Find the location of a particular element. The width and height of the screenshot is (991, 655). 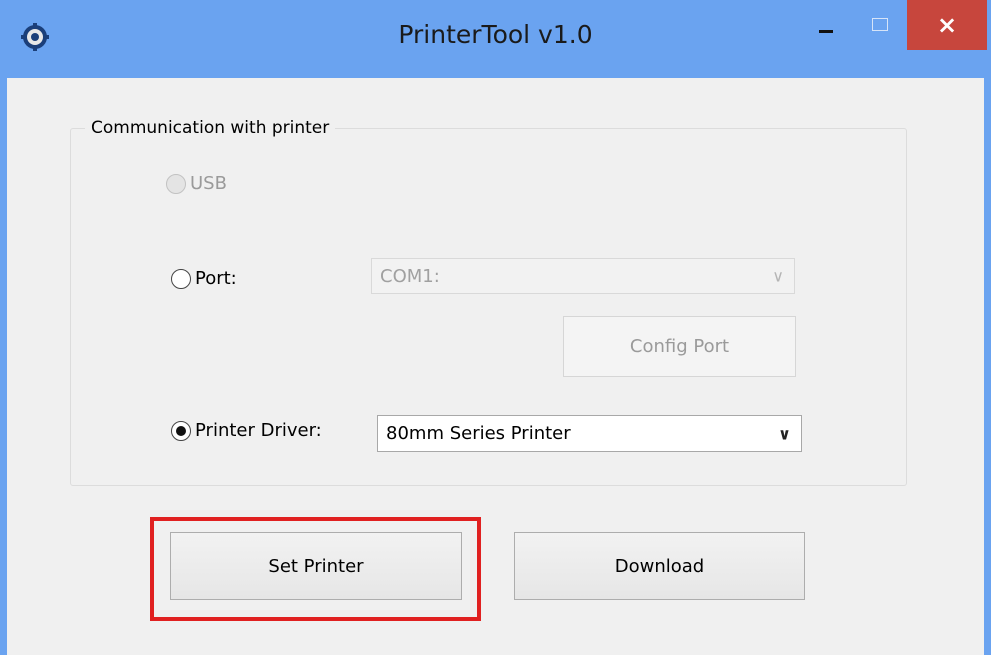

config-port-label: Config Port is located at coordinates (679, 346).